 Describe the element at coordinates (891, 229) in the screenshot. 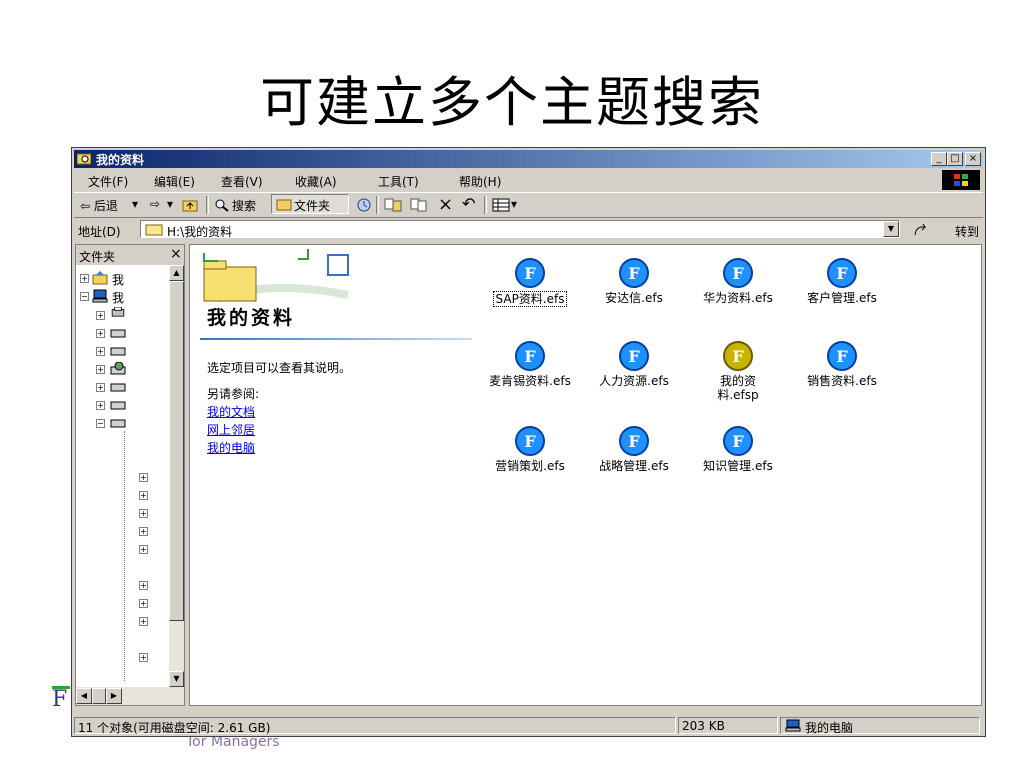

I see `address-dropdown: ▼` at that location.